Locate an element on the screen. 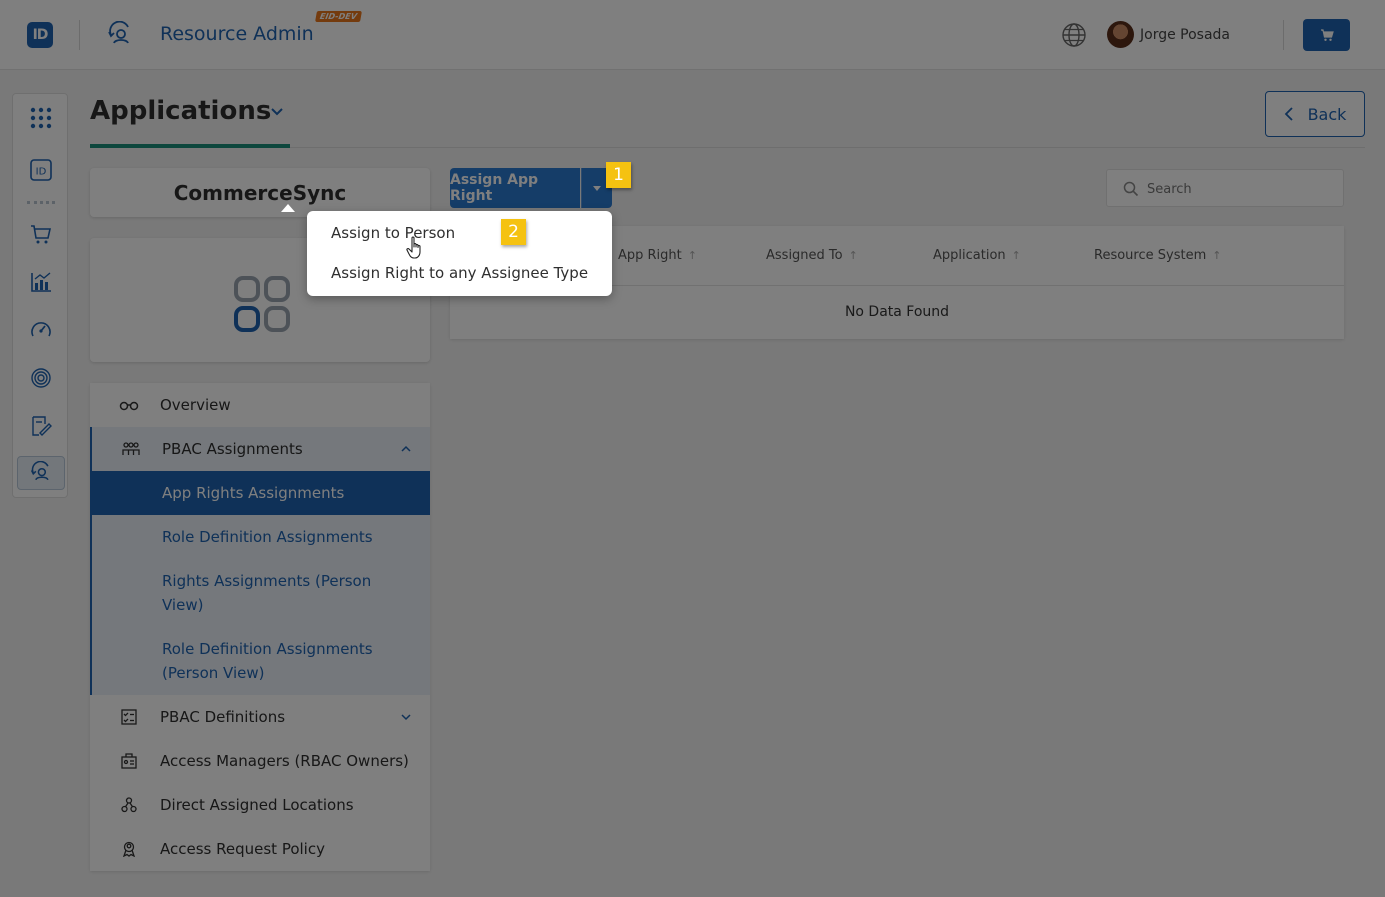 This screenshot has width=1385, height=897. dropdown-pointer is located at coordinates (288, 208).